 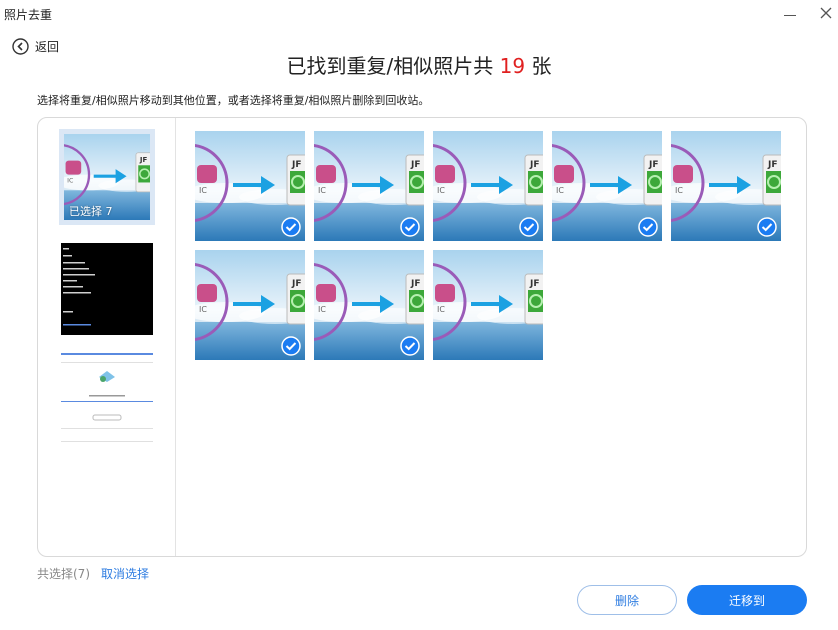 What do you see at coordinates (98, 177) in the screenshot?
I see `group-thumb-1: 已选择 7` at bounding box center [98, 177].